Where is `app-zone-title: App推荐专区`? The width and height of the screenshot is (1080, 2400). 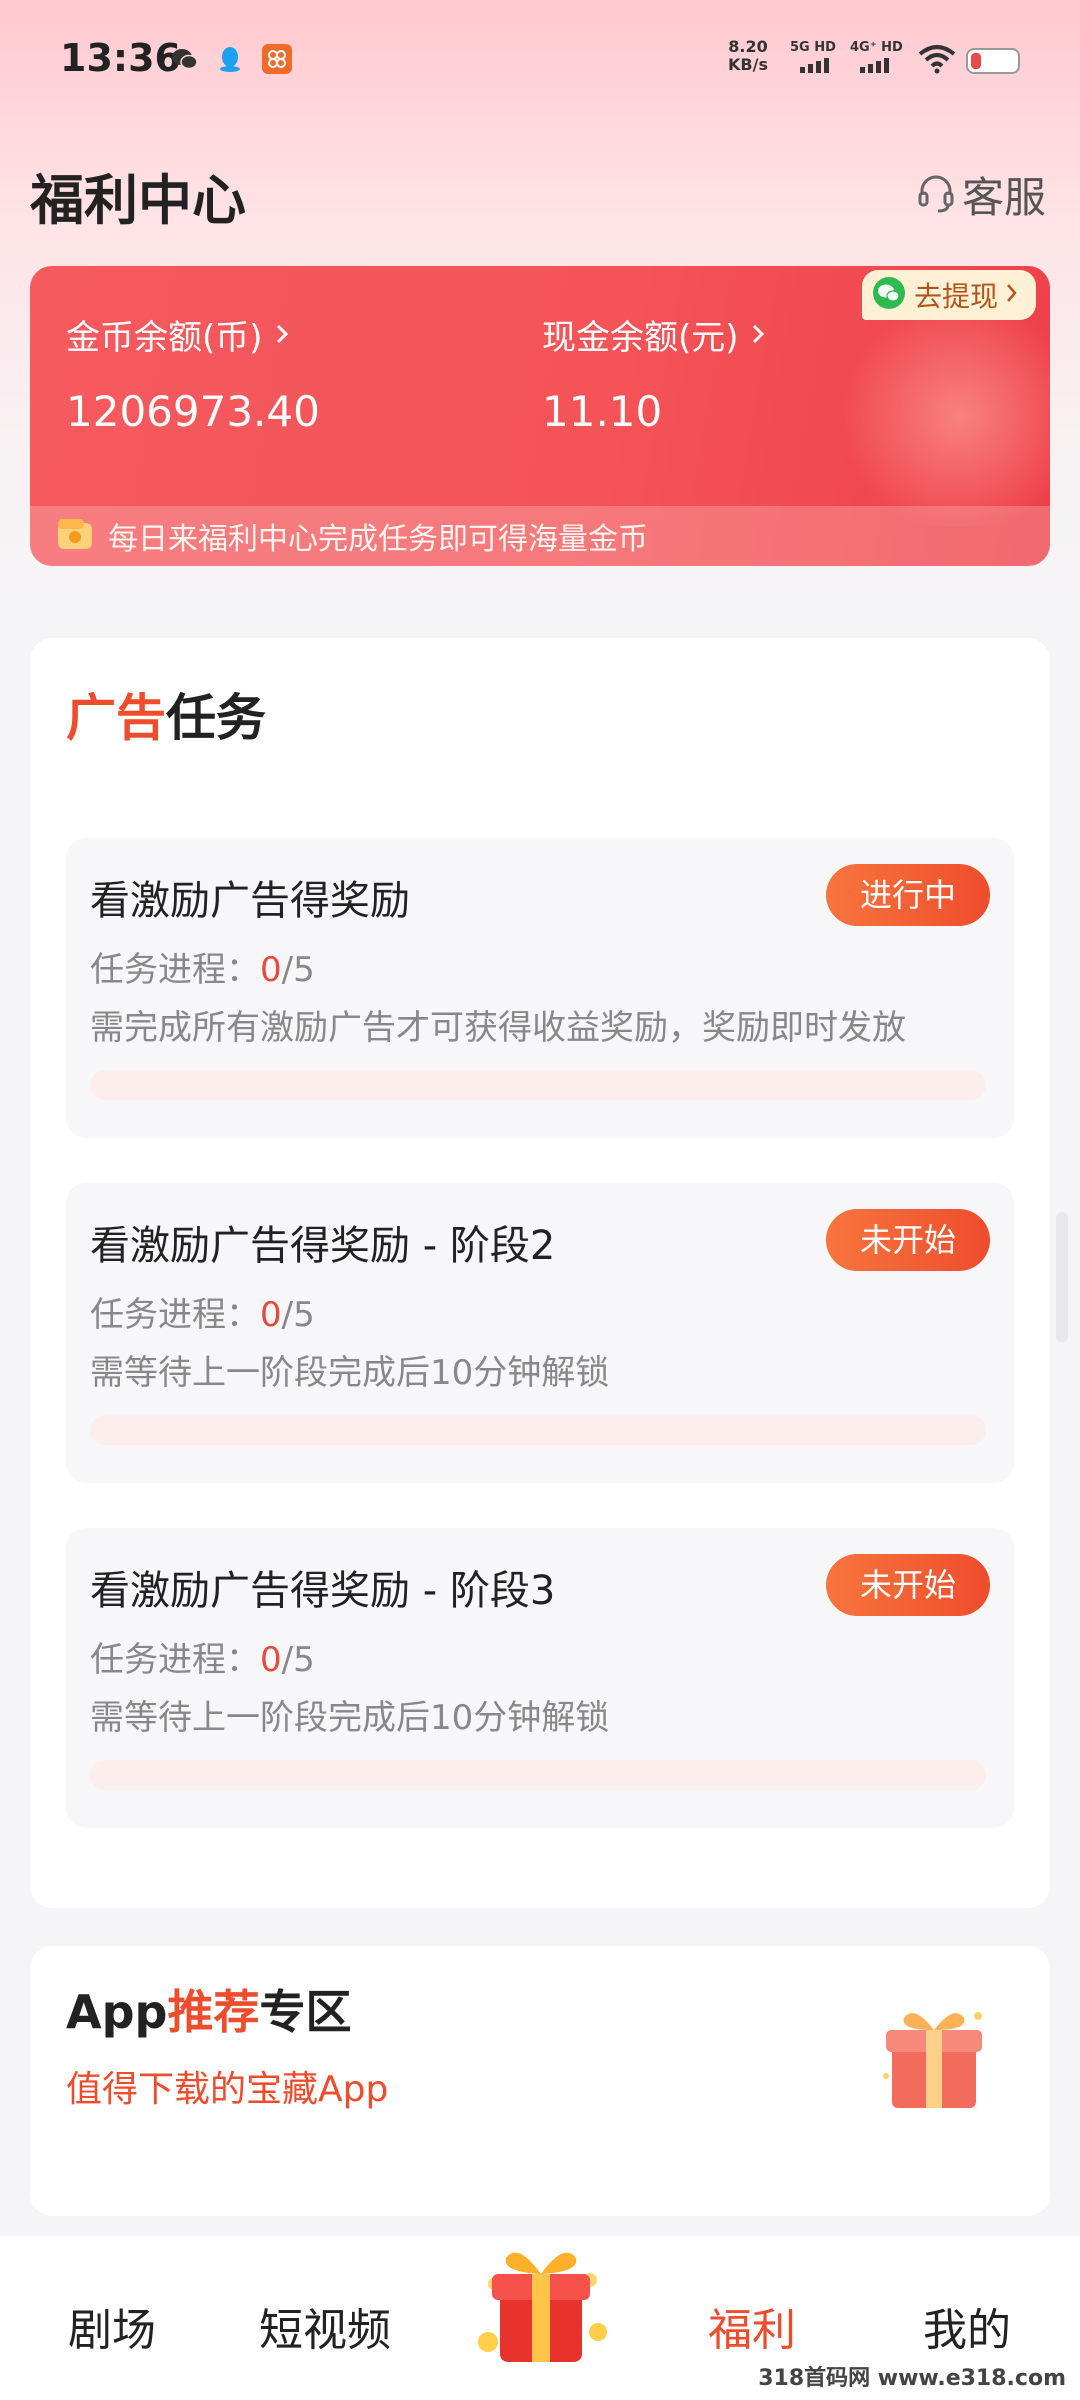
app-zone-title: App推荐专区 is located at coordinates (208, 2009).